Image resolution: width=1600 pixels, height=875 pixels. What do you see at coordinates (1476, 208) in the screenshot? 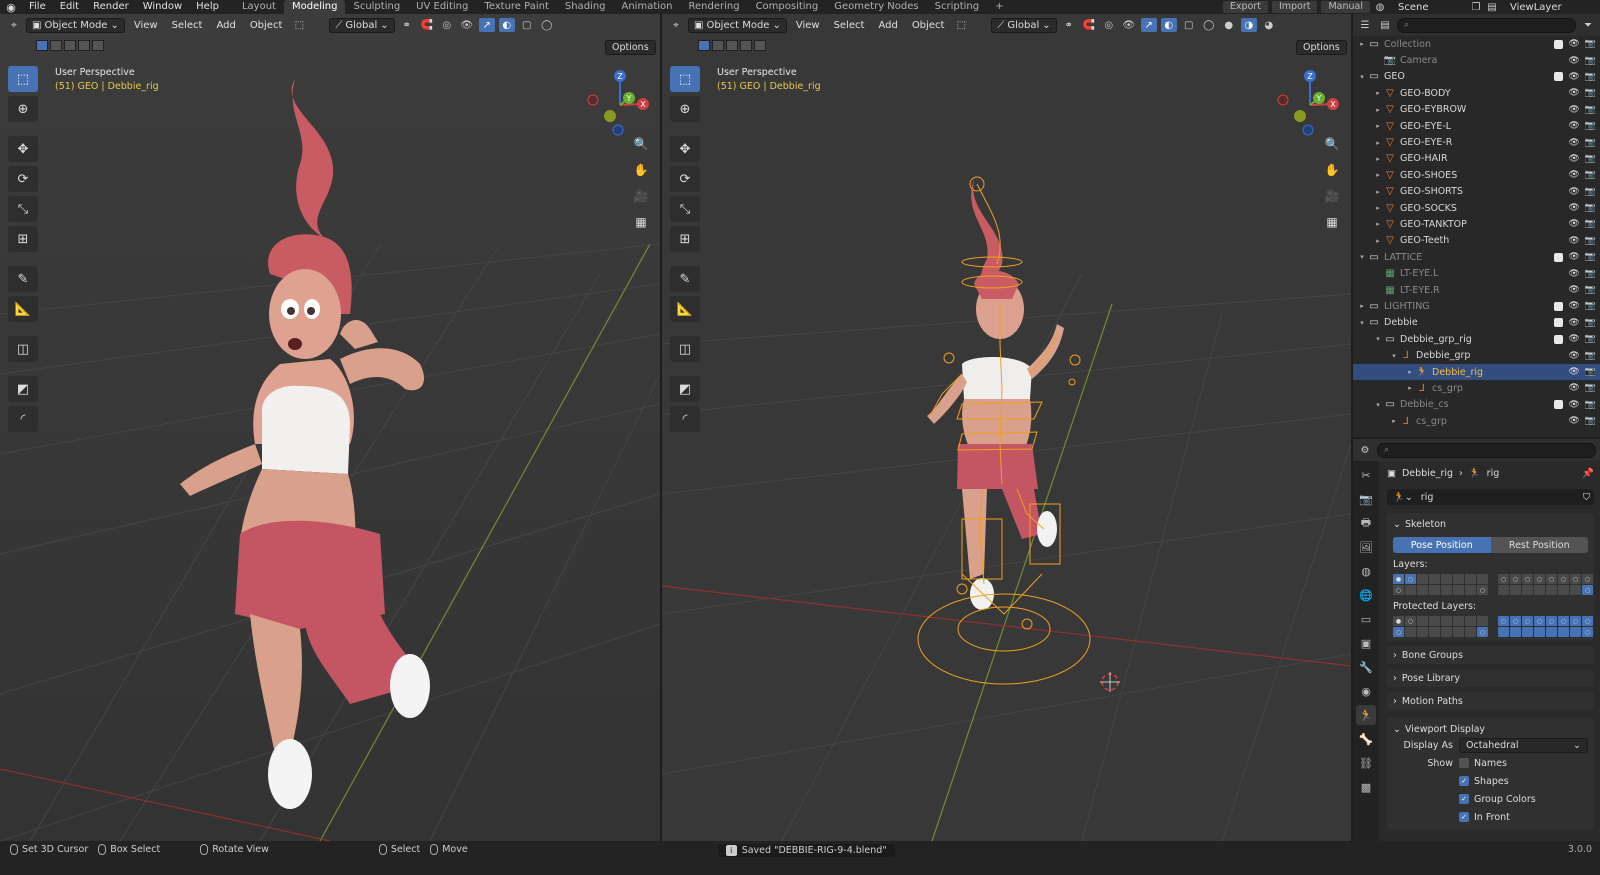
I see `outliner-row: ▸ ▽ GEO-SOCKS 👁 📷` at bounding box center [1476, 208].